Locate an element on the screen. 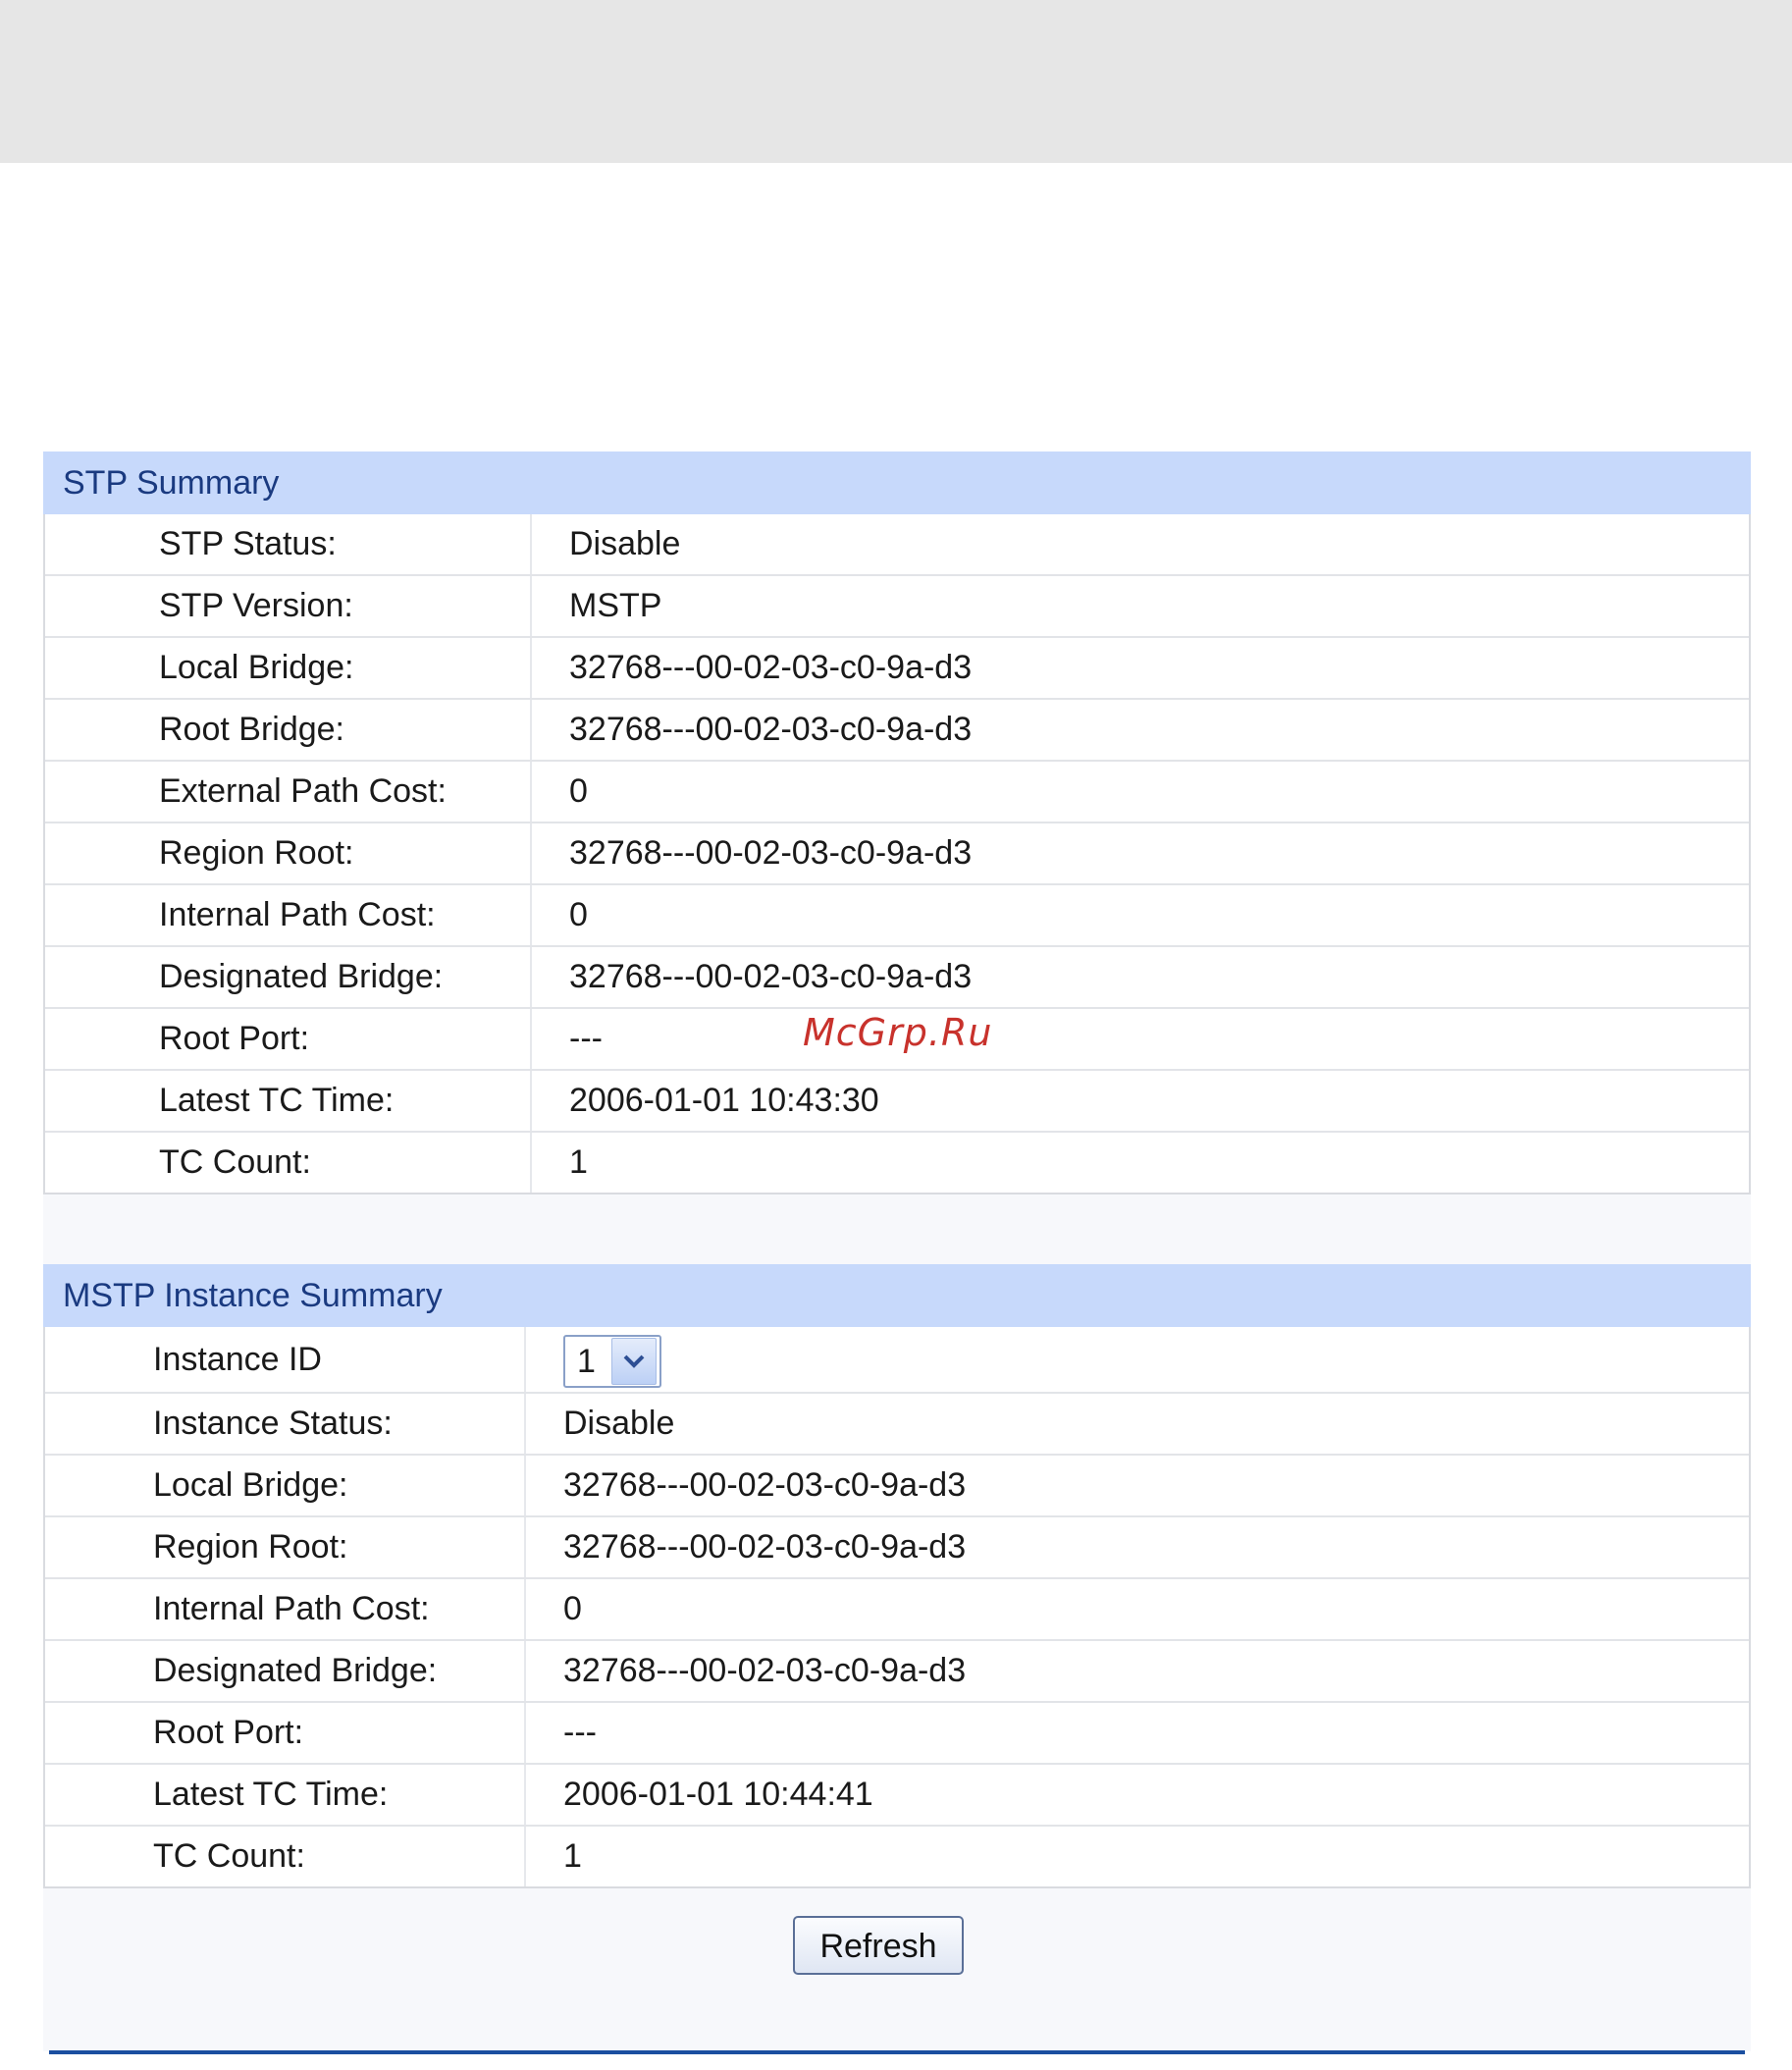  region-root-value: 32768---00-02-03-c0-9a-d3 is located at coordinates (771, 853).